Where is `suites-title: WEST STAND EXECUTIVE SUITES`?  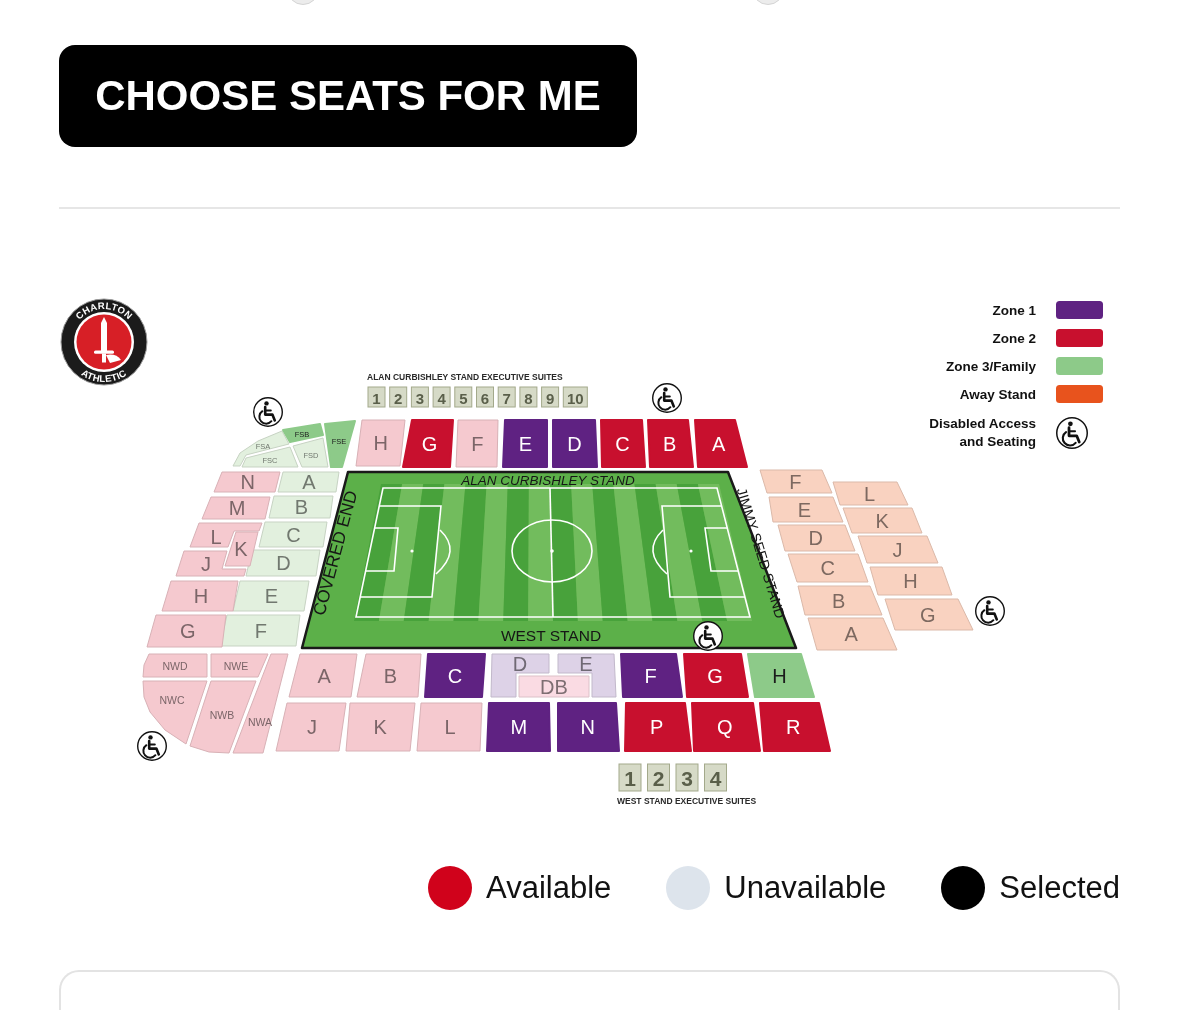 suites-title: WEST STAND EXECUTIVE SUITES is located at coordinates (687, 801).